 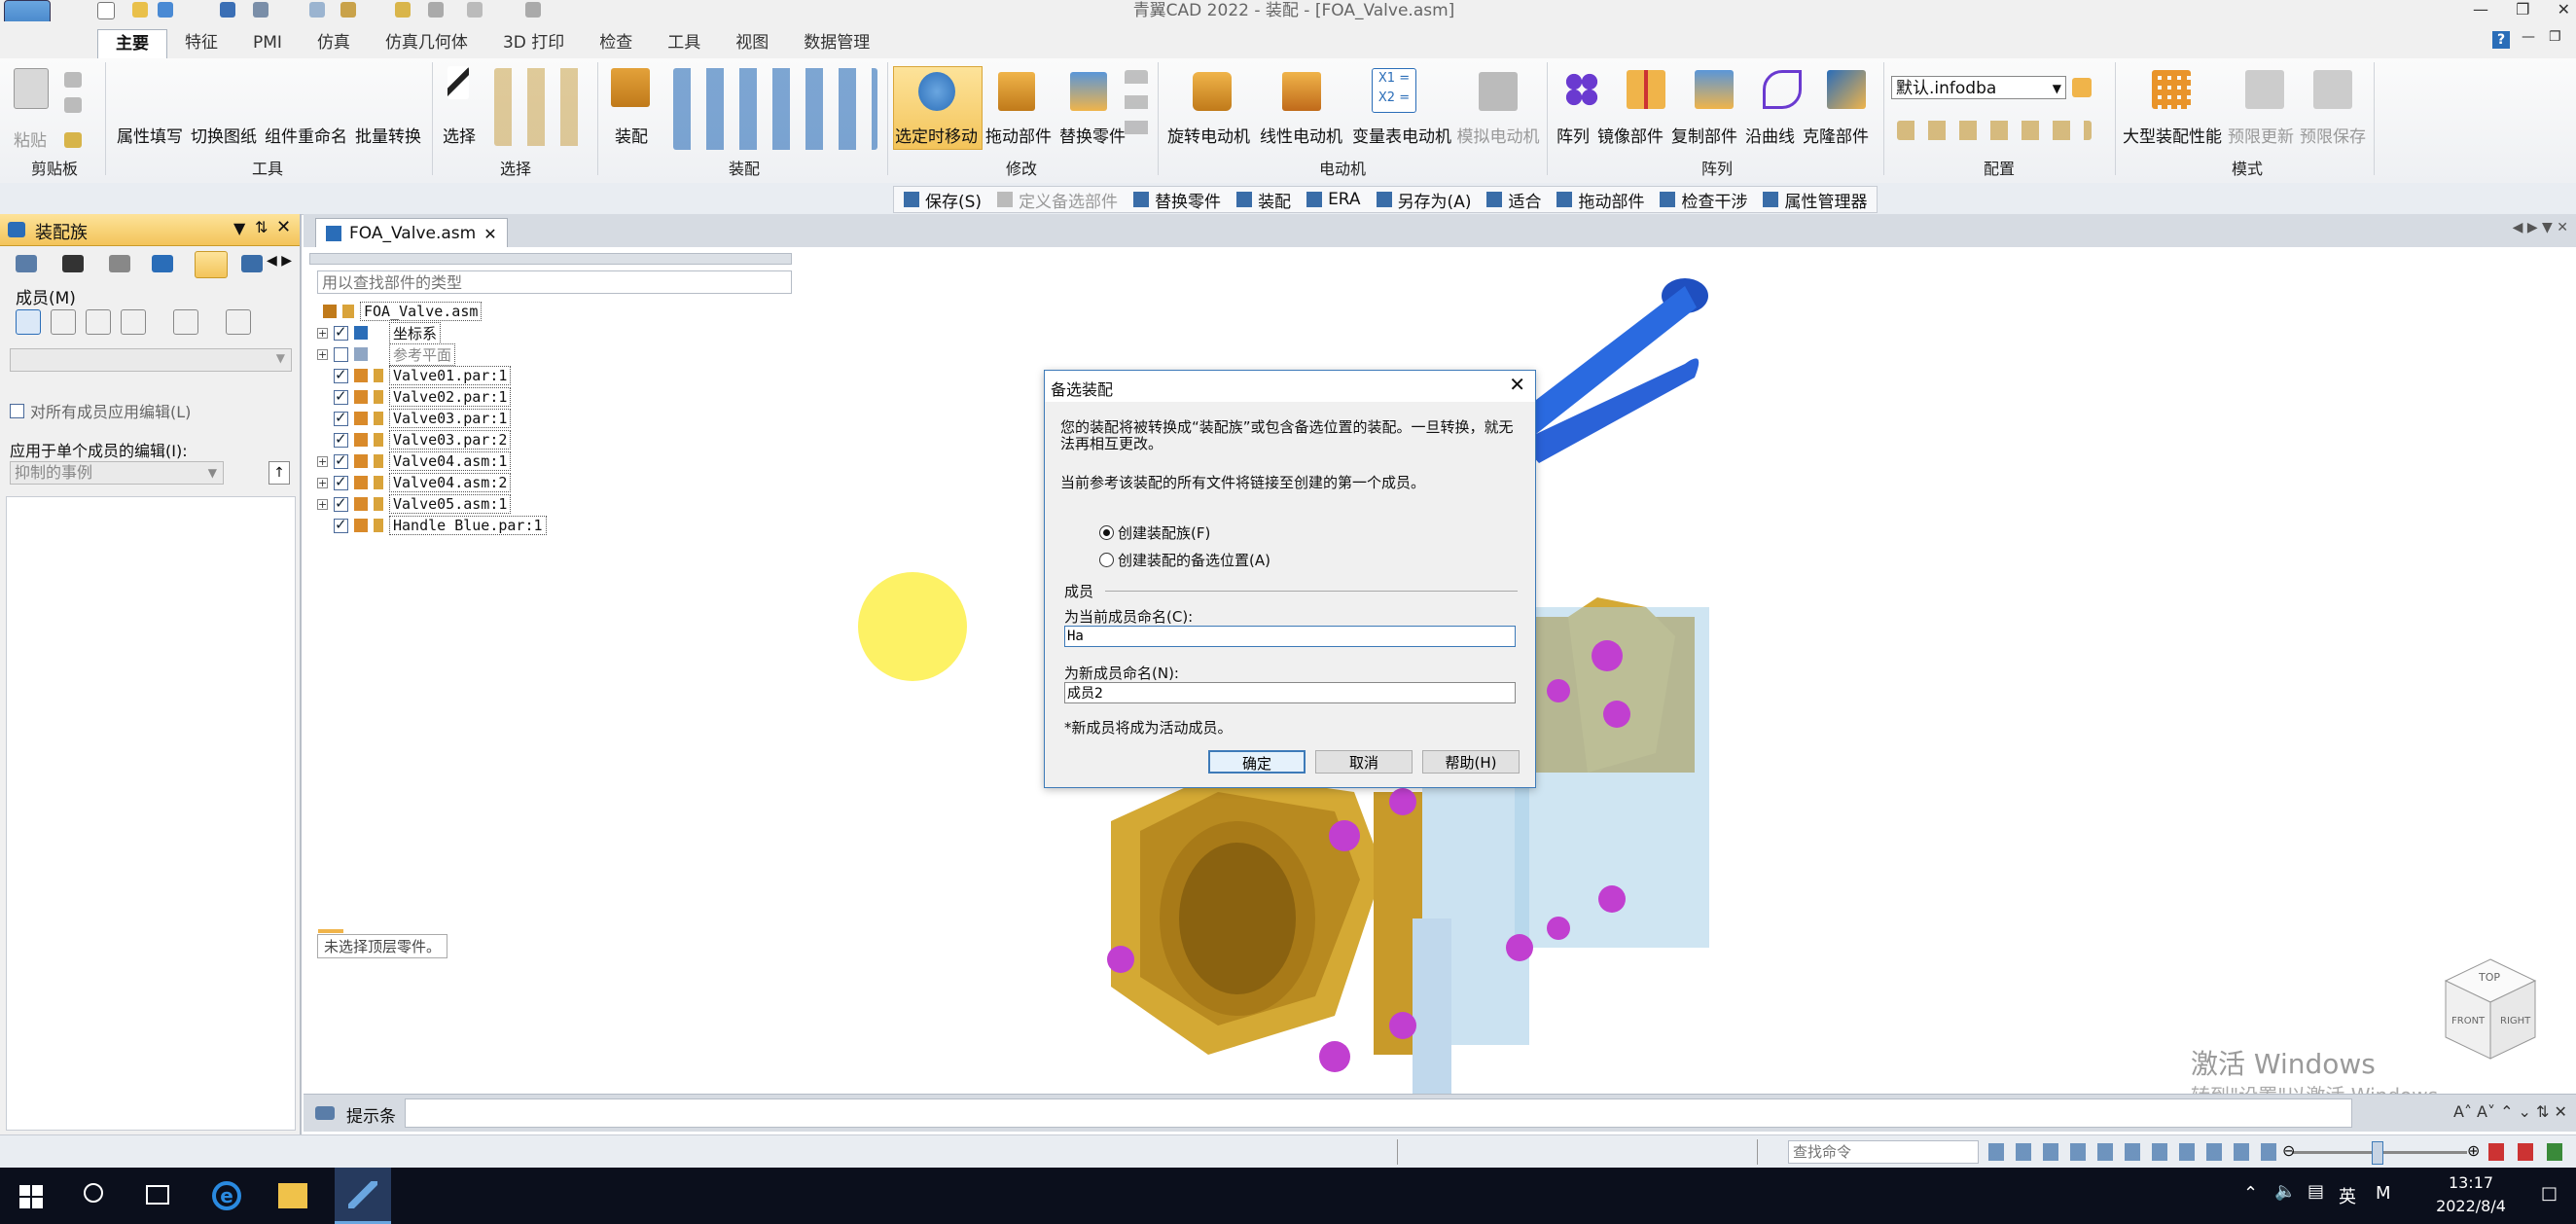 I want to click on mirror-part-icon, so click(x=1646, y=89).